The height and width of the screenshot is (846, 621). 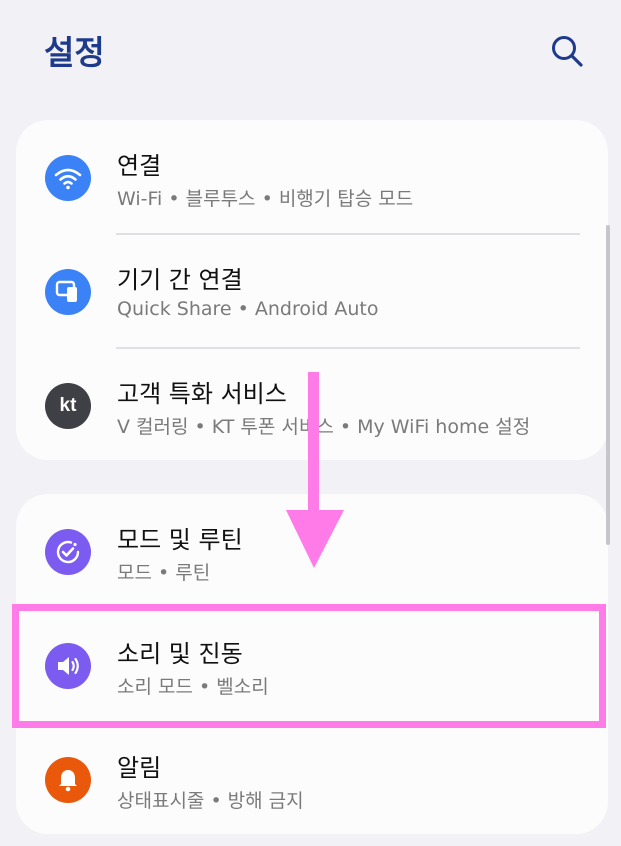 What do you see at coordinates (210, 801) in the screenshot?
I see `item-subtitle: 상태표시줄 • 방해 금지` at bounding box center [210, 801].